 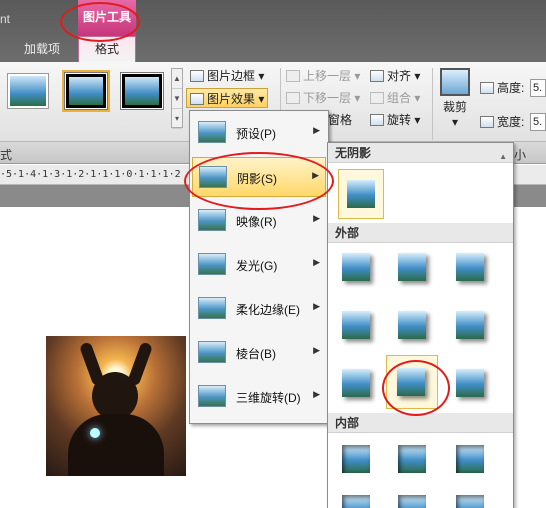 What do you see at coordinates (377, 98) in the screenshot?
I see `group-icon` at bounding box center [377, 98].